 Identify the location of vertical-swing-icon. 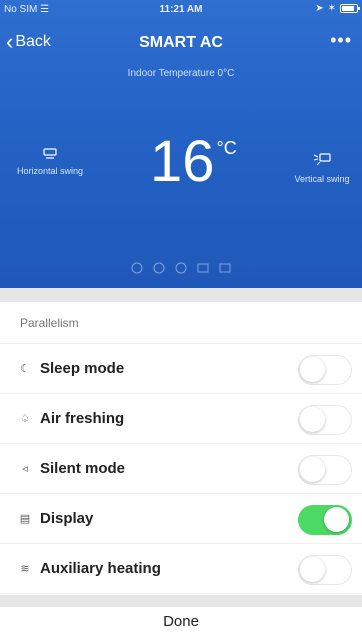
(322, 159).